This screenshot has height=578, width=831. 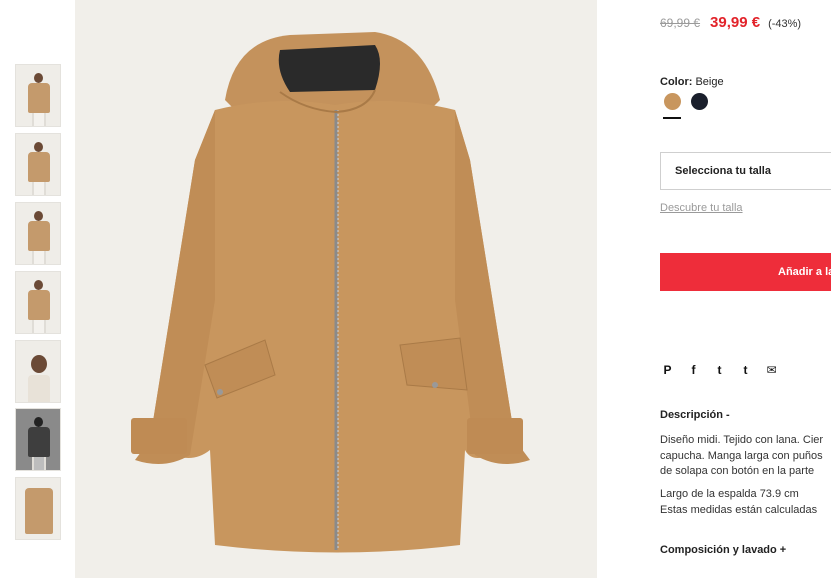 I want to click on size-guide-link: Descubre tu talla, so click(x=701, y=208).